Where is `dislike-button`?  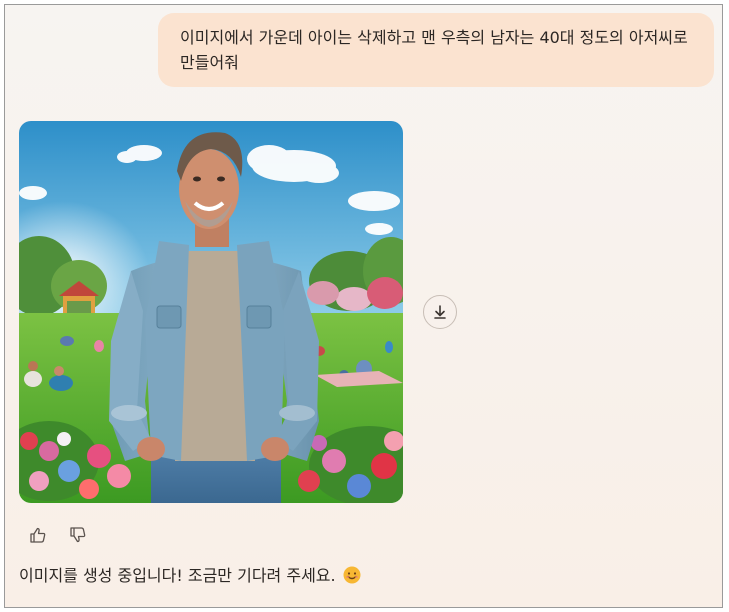 dislike-button is located at coordinates (78, 535).